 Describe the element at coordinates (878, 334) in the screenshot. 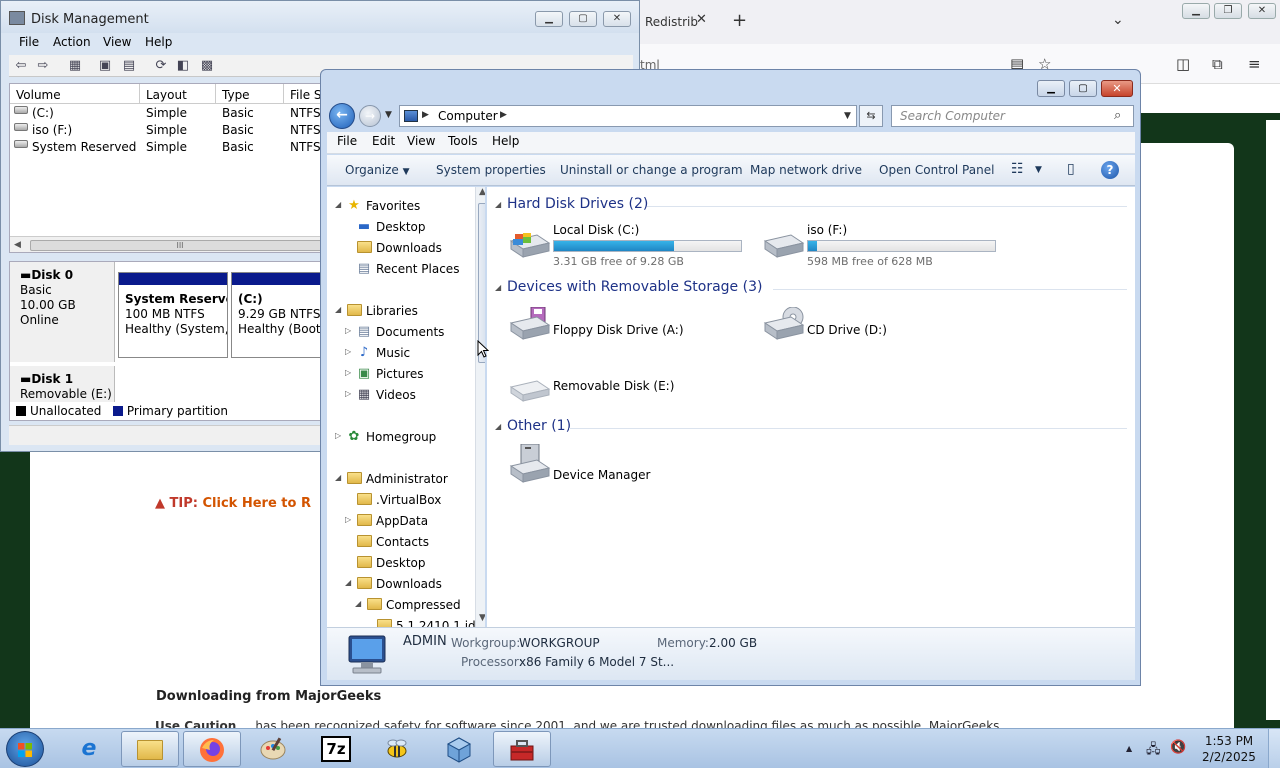

I see `device-cd-d: CD Drive (D:)` at that location.